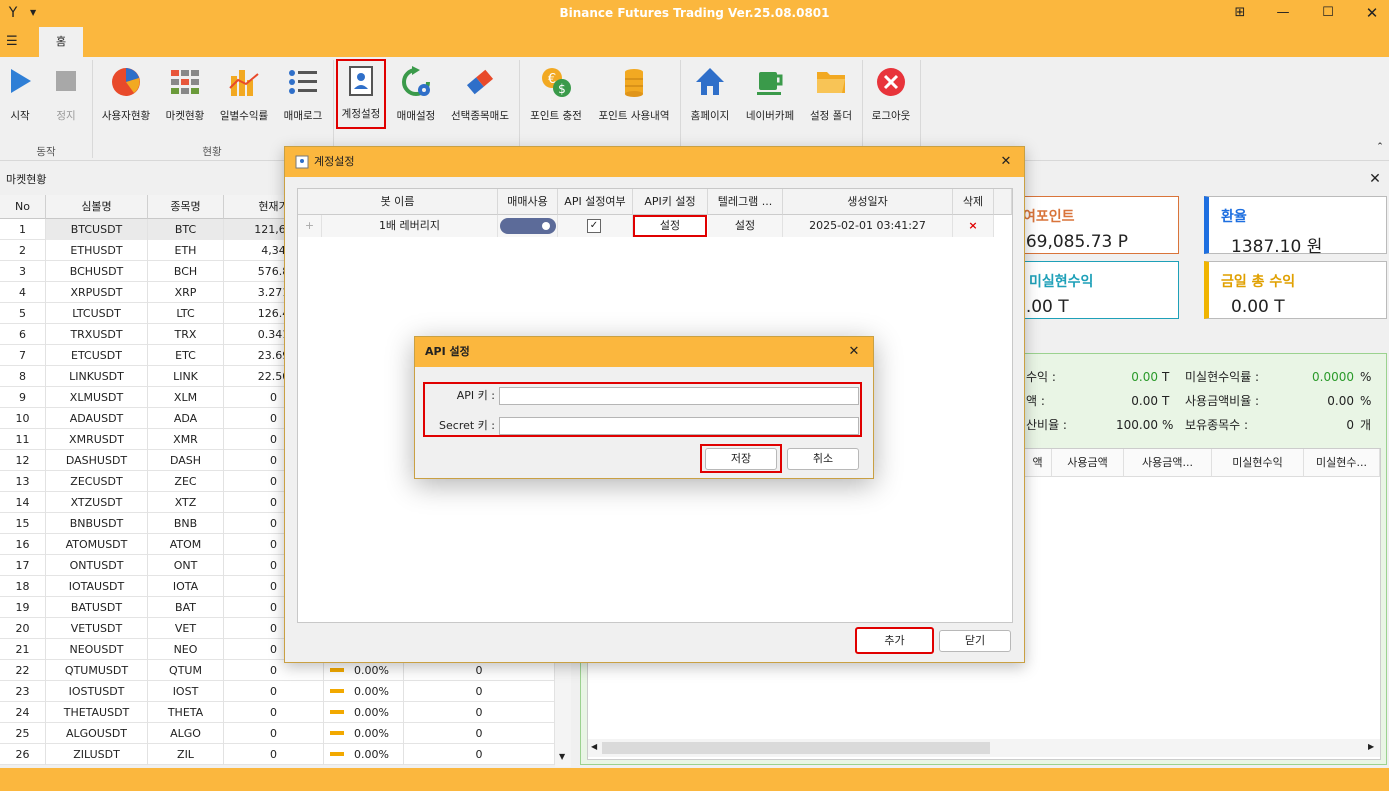 The width and height of the screenshot is (1389, 791). What do you see at coordinates (467, 425) in the screenshot?
I see `secret-key-label: Secret 키 :` at bounding box center [467, 425].